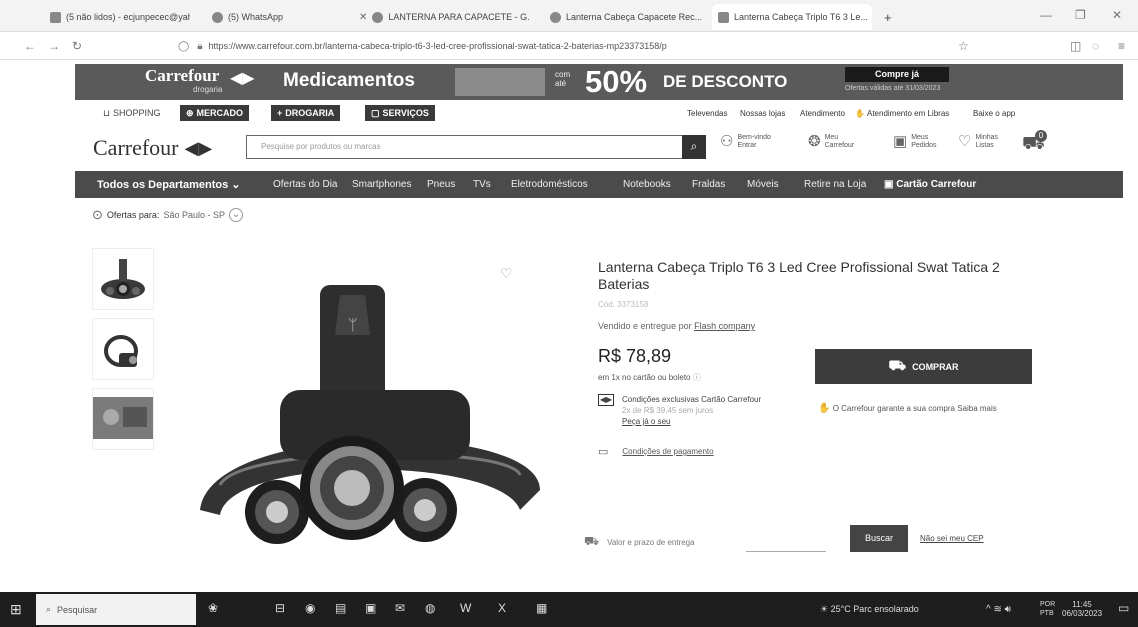  I want to click on dept-smartphones: Smartphones, so click(381, 184).